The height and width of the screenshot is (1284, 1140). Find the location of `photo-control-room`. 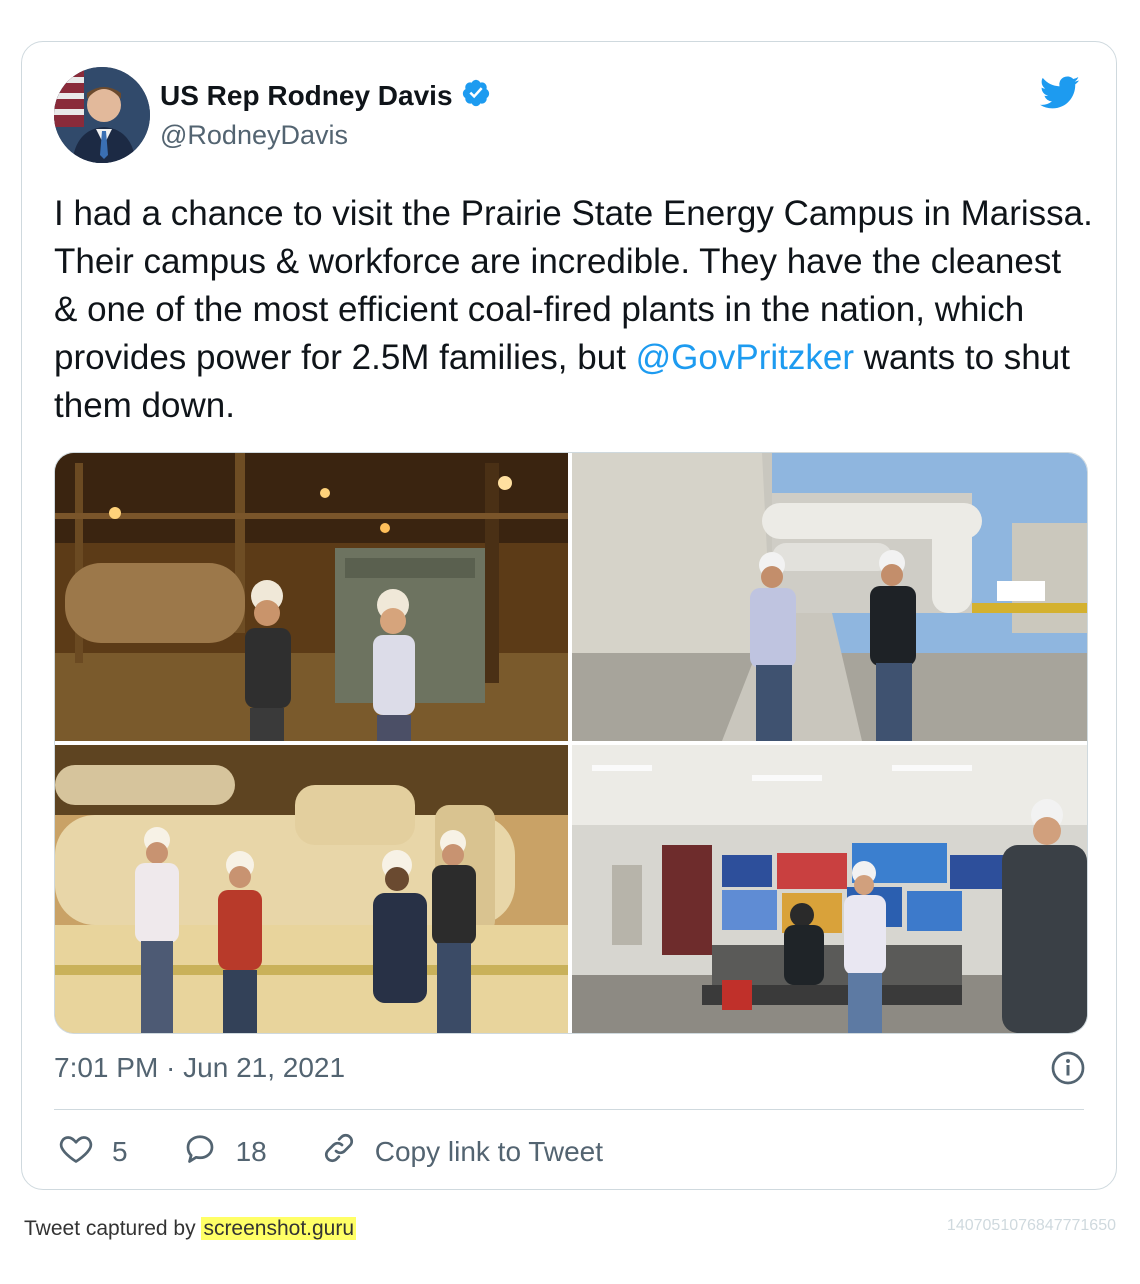

photo-control-room is located at coordinates (829, 889).